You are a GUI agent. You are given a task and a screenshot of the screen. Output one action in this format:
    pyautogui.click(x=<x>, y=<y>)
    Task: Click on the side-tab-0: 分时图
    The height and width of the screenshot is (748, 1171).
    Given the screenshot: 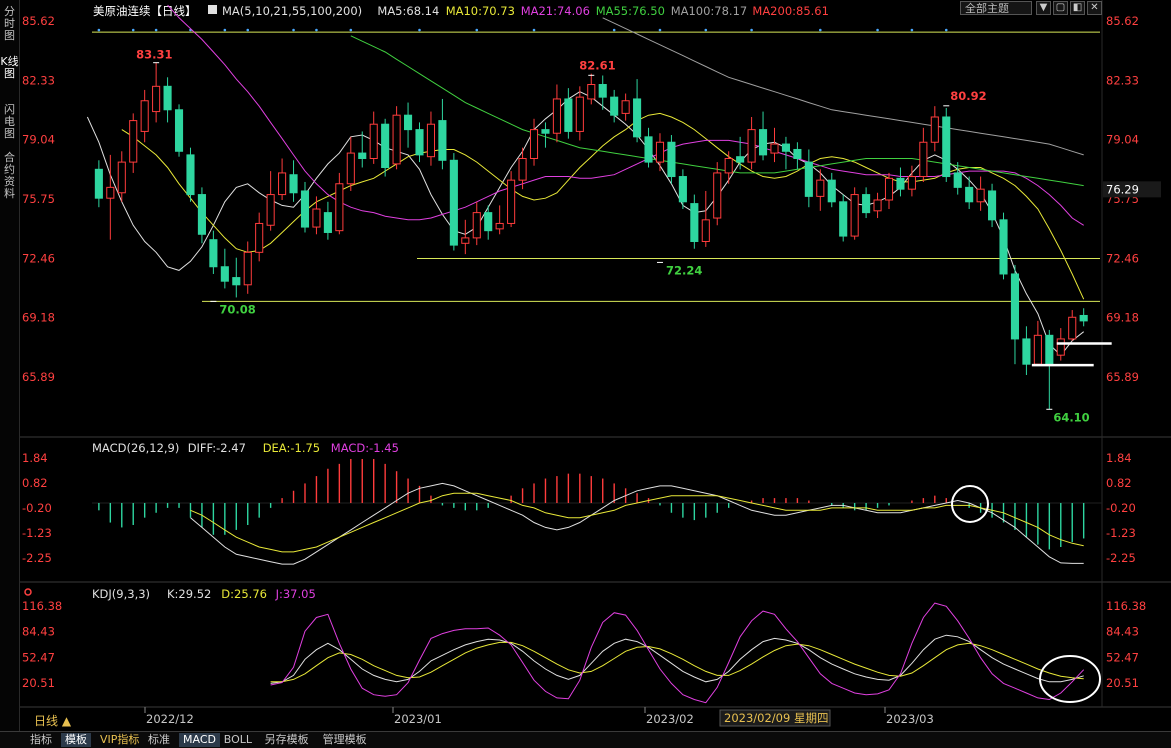 What is the action you would take?
    pyautogui.click(x=9, y=24)
    